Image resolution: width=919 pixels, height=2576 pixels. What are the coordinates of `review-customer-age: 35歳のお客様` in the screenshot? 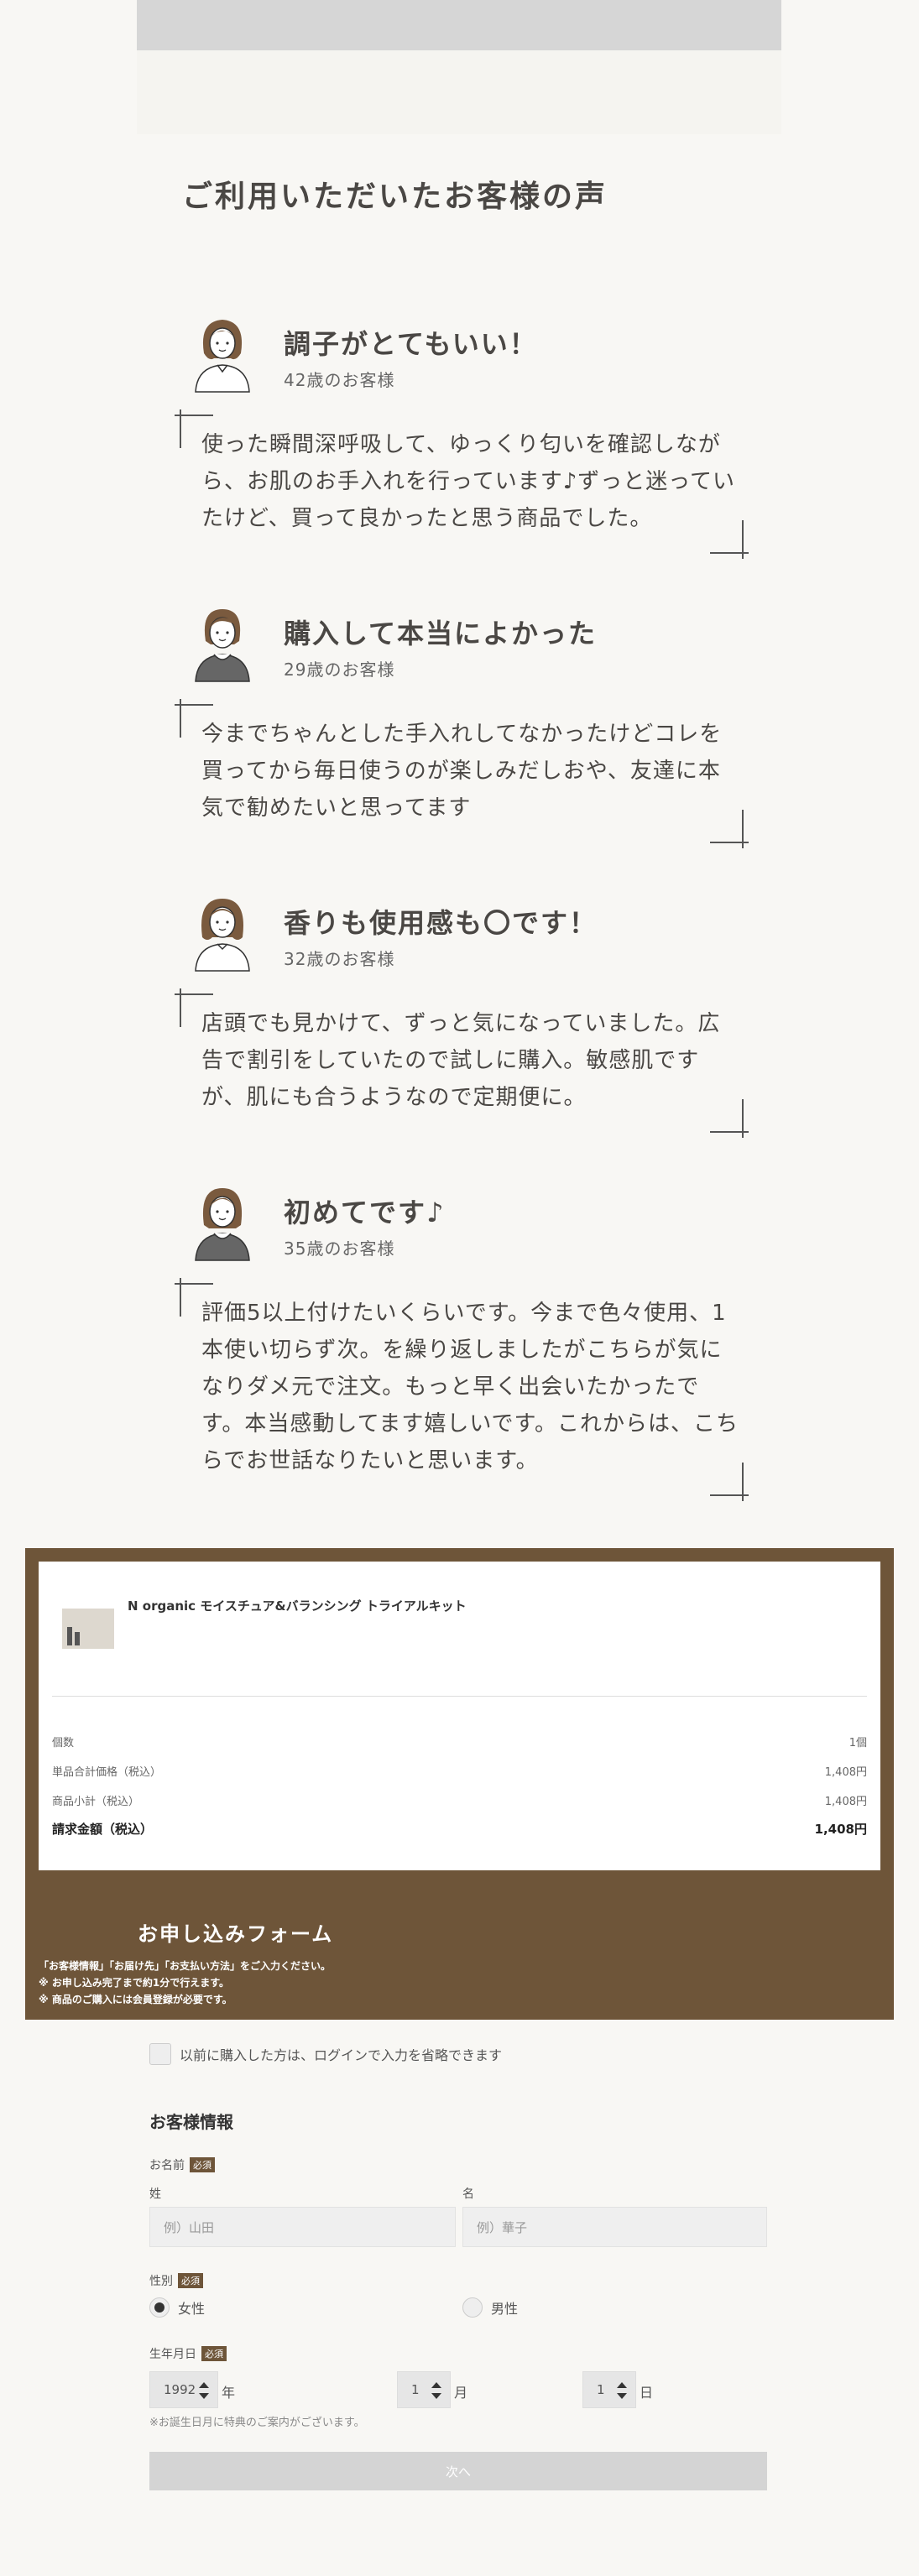 It's located at (340, 1248).